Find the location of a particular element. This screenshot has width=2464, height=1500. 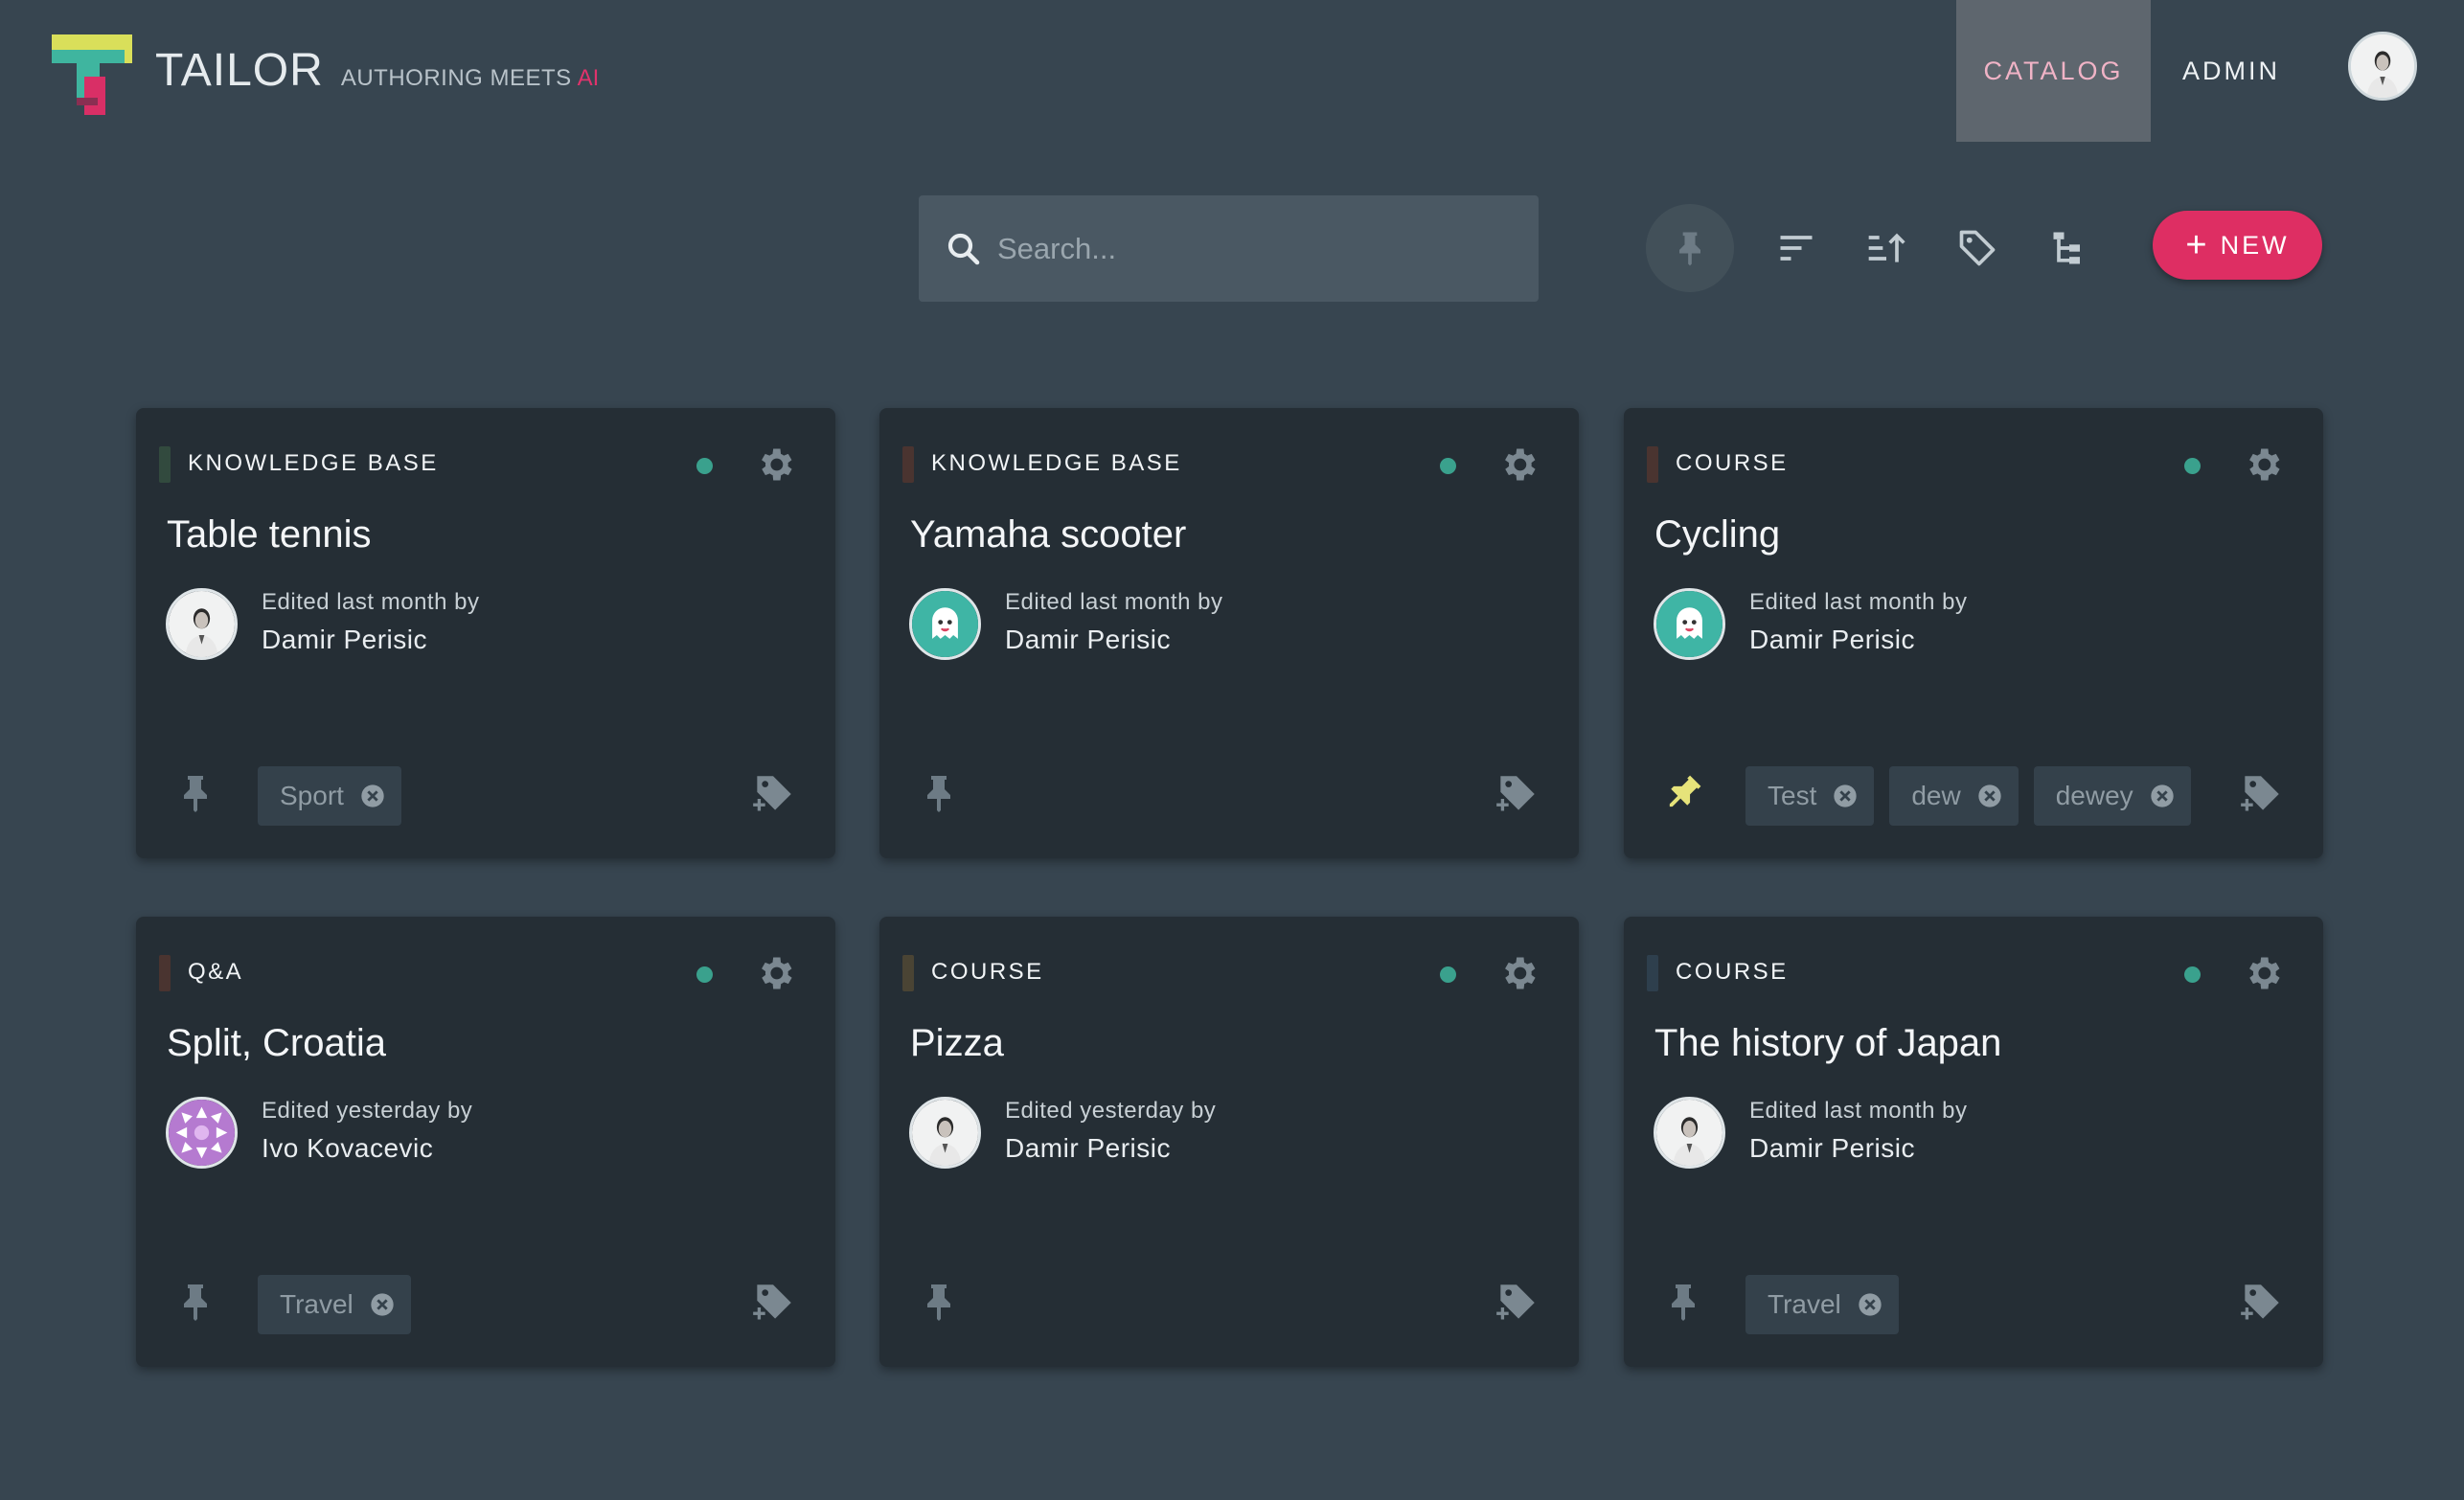

user-photo-icon is located at coordinates (2382, 66).